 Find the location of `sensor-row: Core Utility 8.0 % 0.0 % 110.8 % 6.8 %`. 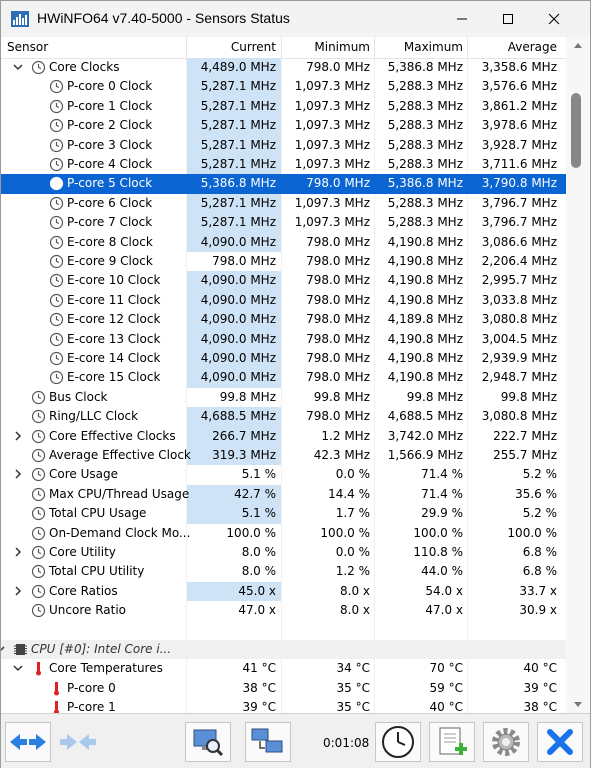

sensor-row: Core Utility 8.0 % 0.0 % 110.8 % 6.8 % is located at coordinates (283, 552).